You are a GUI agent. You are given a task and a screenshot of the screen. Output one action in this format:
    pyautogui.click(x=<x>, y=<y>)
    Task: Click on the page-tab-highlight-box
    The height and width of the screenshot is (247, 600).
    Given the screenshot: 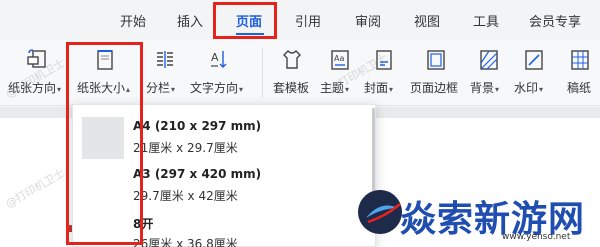 What is the action you would take?
    pyautogui.click(x=245, y=20)
    